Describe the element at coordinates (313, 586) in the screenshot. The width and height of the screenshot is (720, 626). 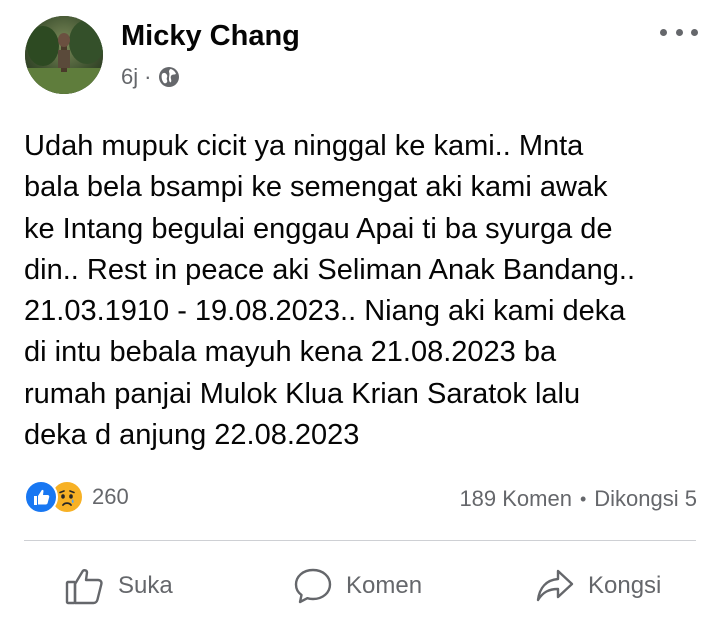
I see `comment-bubble-icon` at that location.